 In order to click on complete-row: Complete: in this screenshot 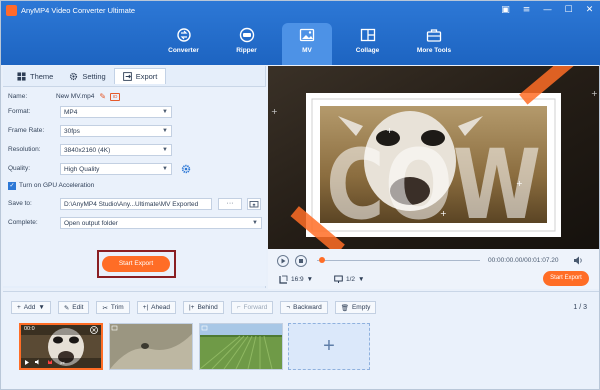, I will do `click(32, 222)`.